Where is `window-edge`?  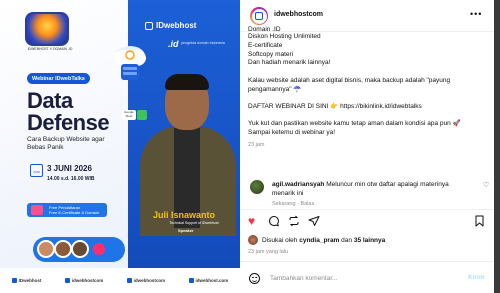
window-edge is located at coordinates (497, 146).